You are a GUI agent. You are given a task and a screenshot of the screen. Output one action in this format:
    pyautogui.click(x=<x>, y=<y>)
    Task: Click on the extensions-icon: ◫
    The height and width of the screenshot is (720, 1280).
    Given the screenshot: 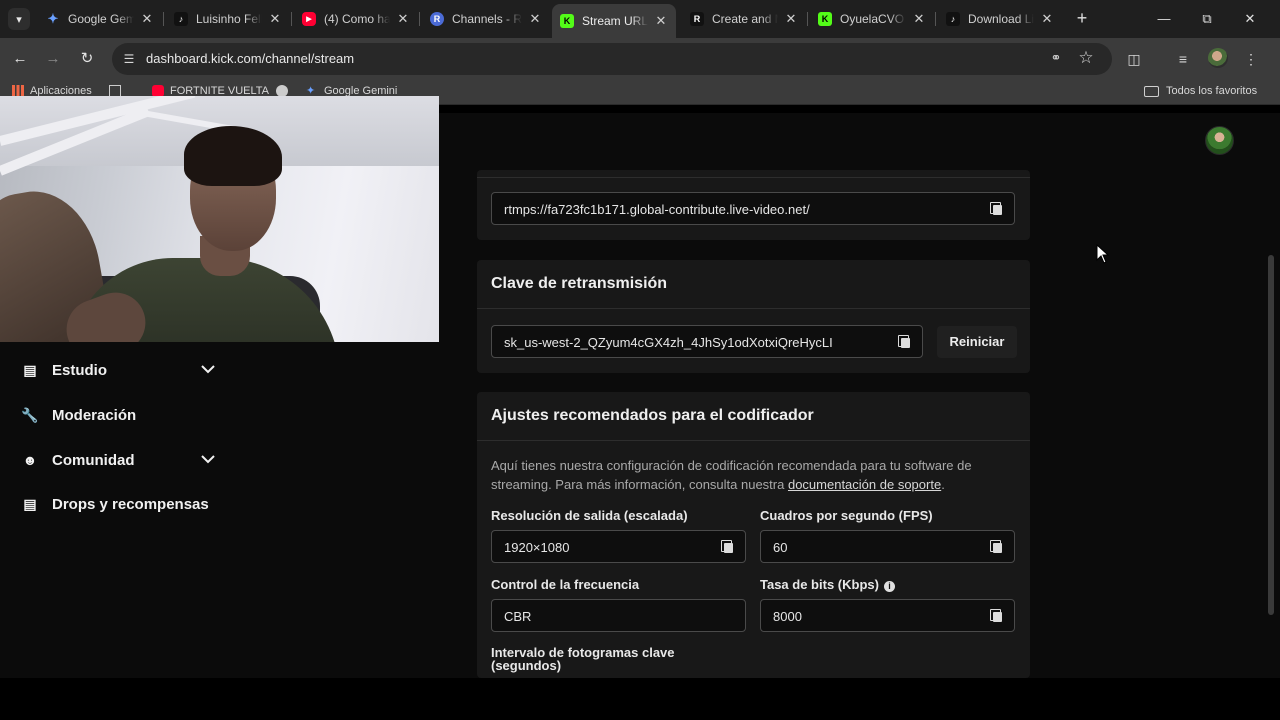 What is the action you would take?
    pyautogui.click(x=1134, y=59)
    